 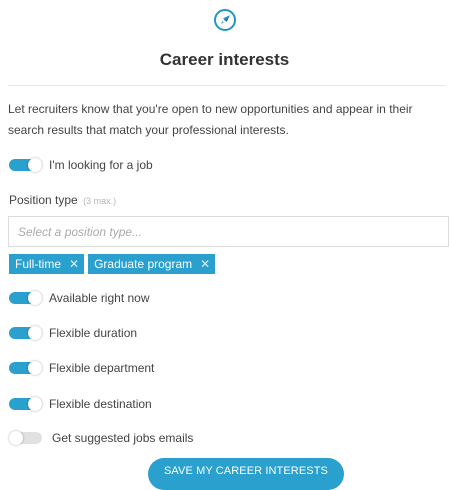 I want to click on tag-label: Full-time, so click(x=38, y=264).